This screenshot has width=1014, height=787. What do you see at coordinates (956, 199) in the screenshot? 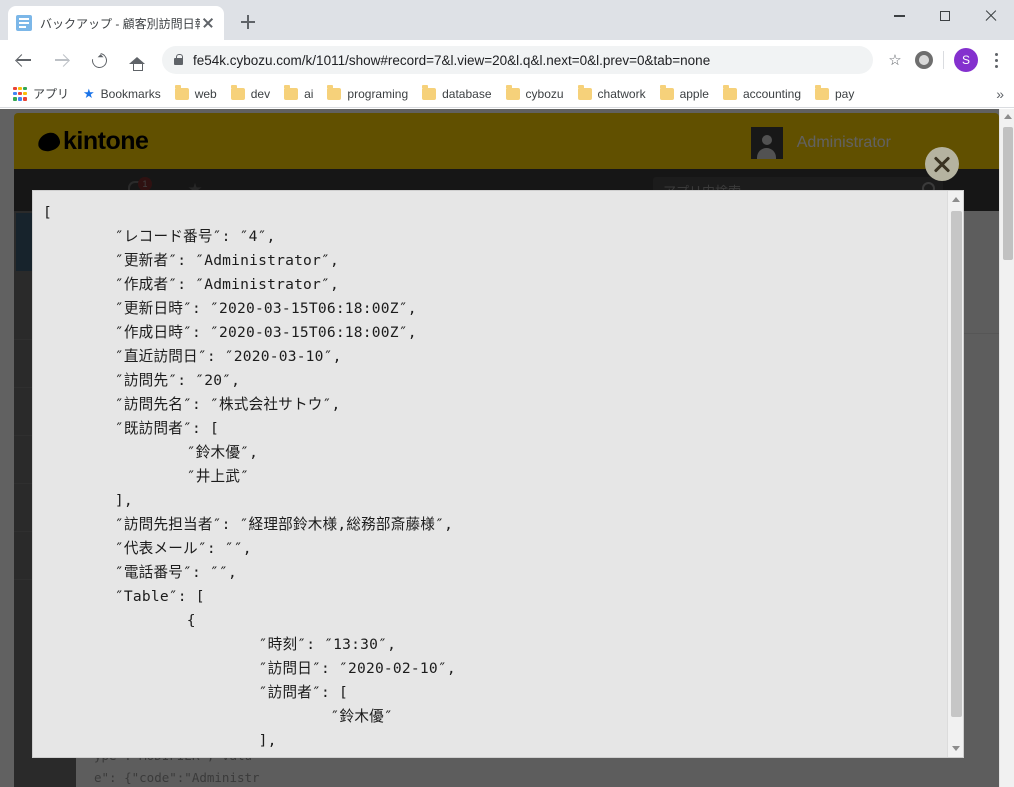
I see `scroll-up-arrow` at bounding box center [956, 199].